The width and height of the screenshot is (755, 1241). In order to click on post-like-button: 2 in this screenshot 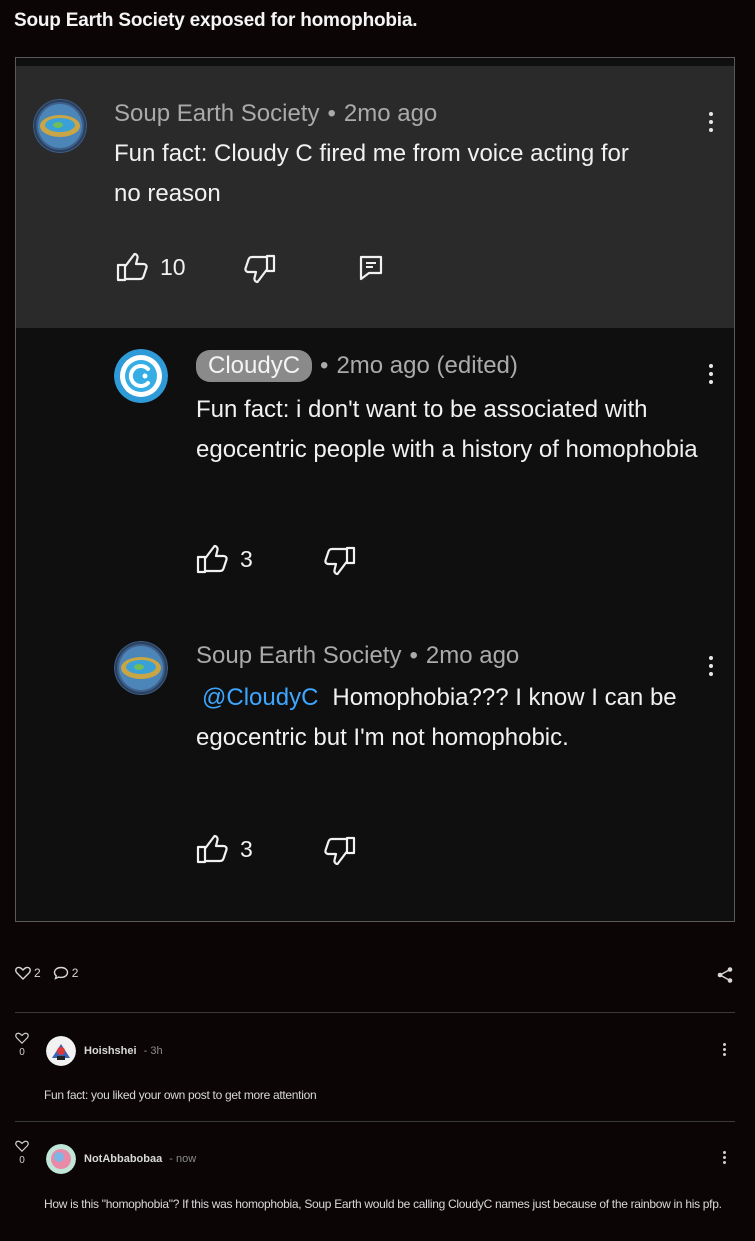, I will do `click(28, 973)`.